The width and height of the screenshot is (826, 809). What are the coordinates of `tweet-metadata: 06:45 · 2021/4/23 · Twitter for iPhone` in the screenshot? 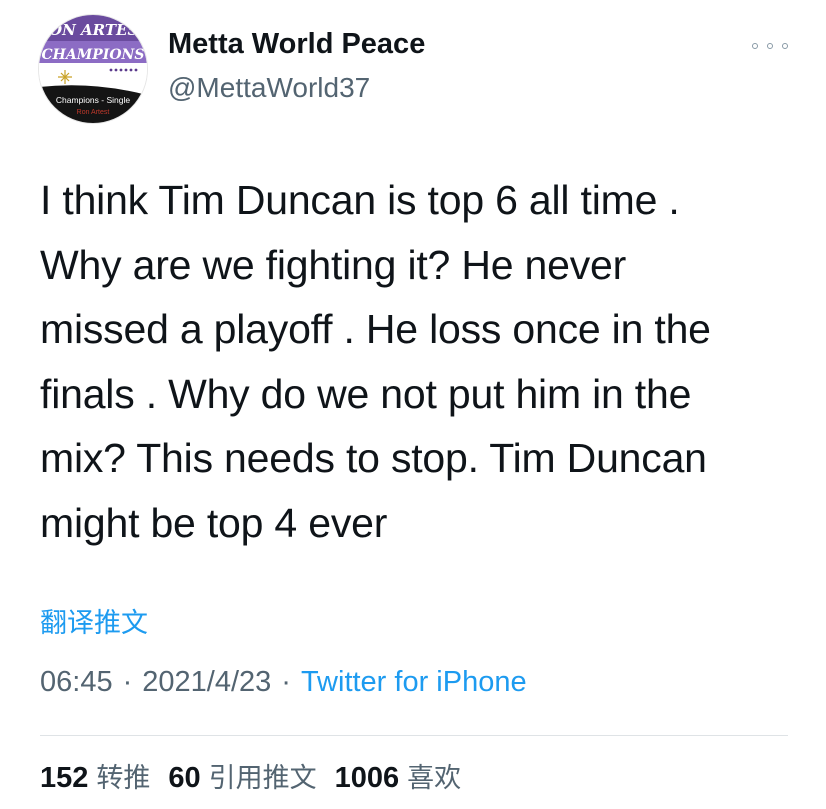 It's located at (283, 682).